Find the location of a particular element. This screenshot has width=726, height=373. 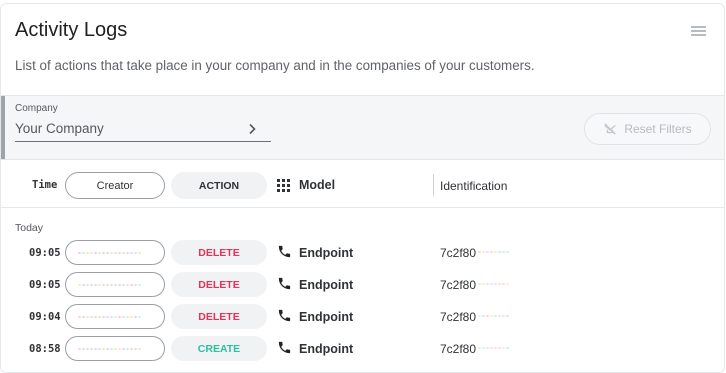

row-time: 09:04 is located at coordinates (45, 317).